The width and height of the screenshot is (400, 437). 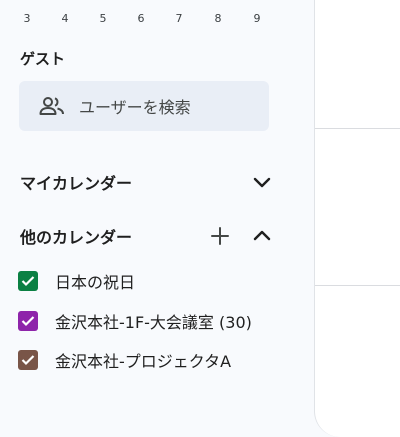 What do you see at coordinates (95, 282) in the screenshot?
I see `calendar-item-label: 日本の祝日` at bounding box center [95, 282].